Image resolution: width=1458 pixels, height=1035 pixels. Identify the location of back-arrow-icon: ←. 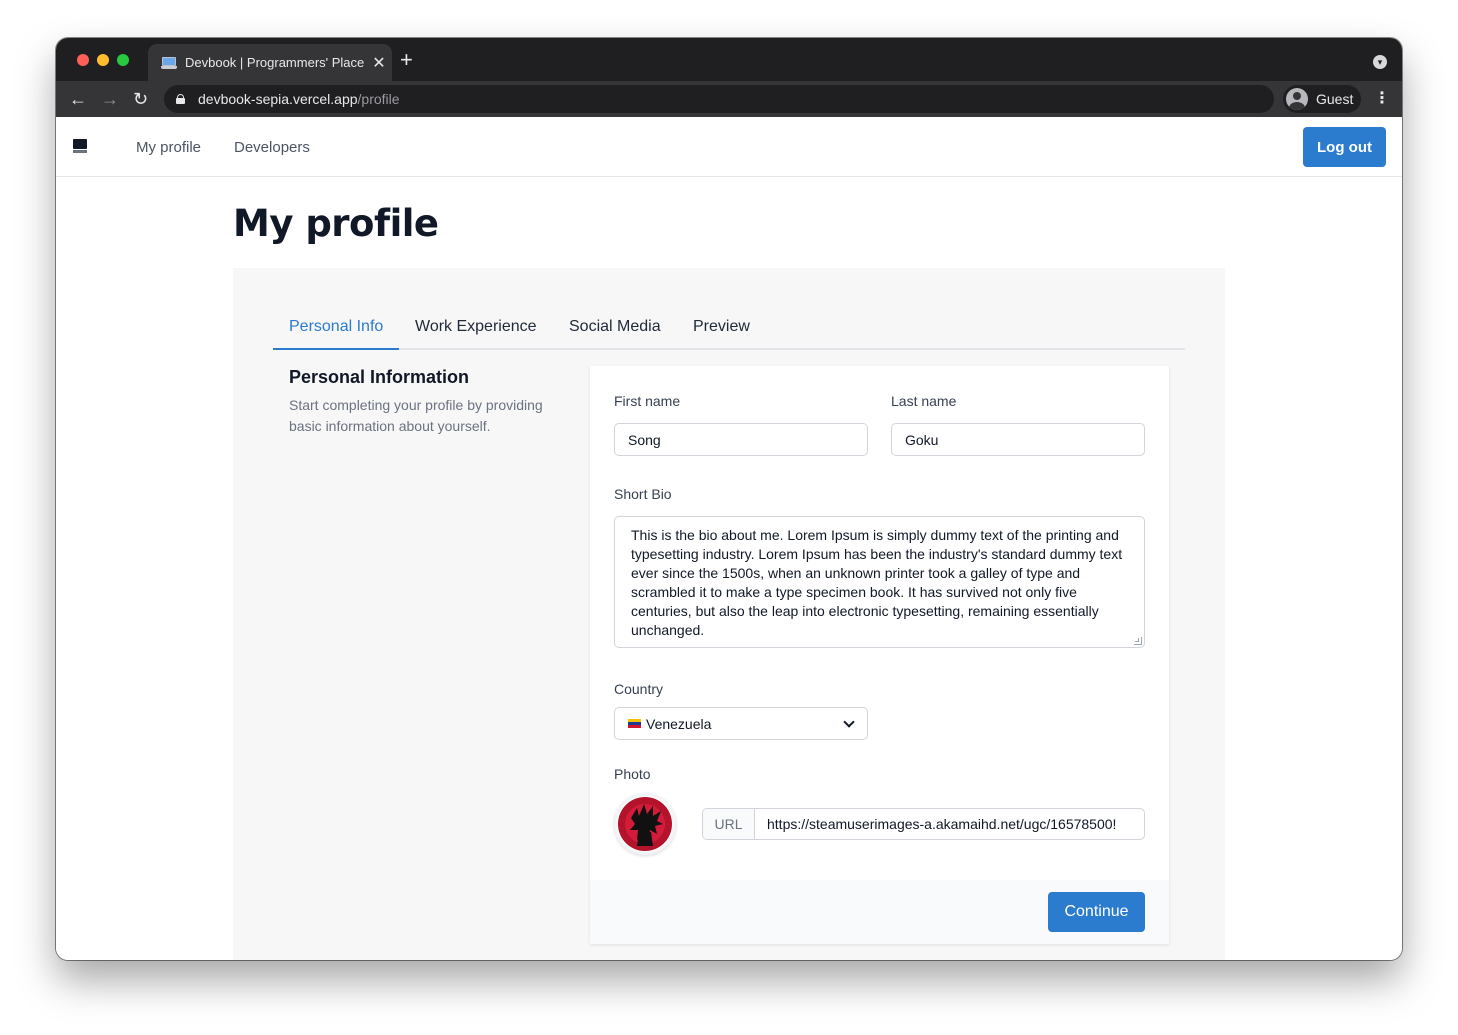
(78, 99).